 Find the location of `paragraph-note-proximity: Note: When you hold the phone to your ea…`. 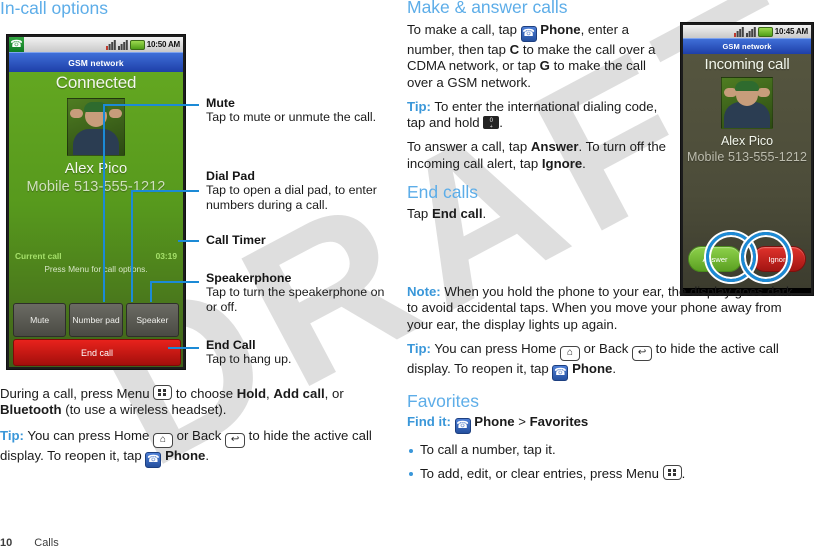

paragraph-note-proximity: Note: When you hold the phone to your ea… is located at coordinates (607, 308).